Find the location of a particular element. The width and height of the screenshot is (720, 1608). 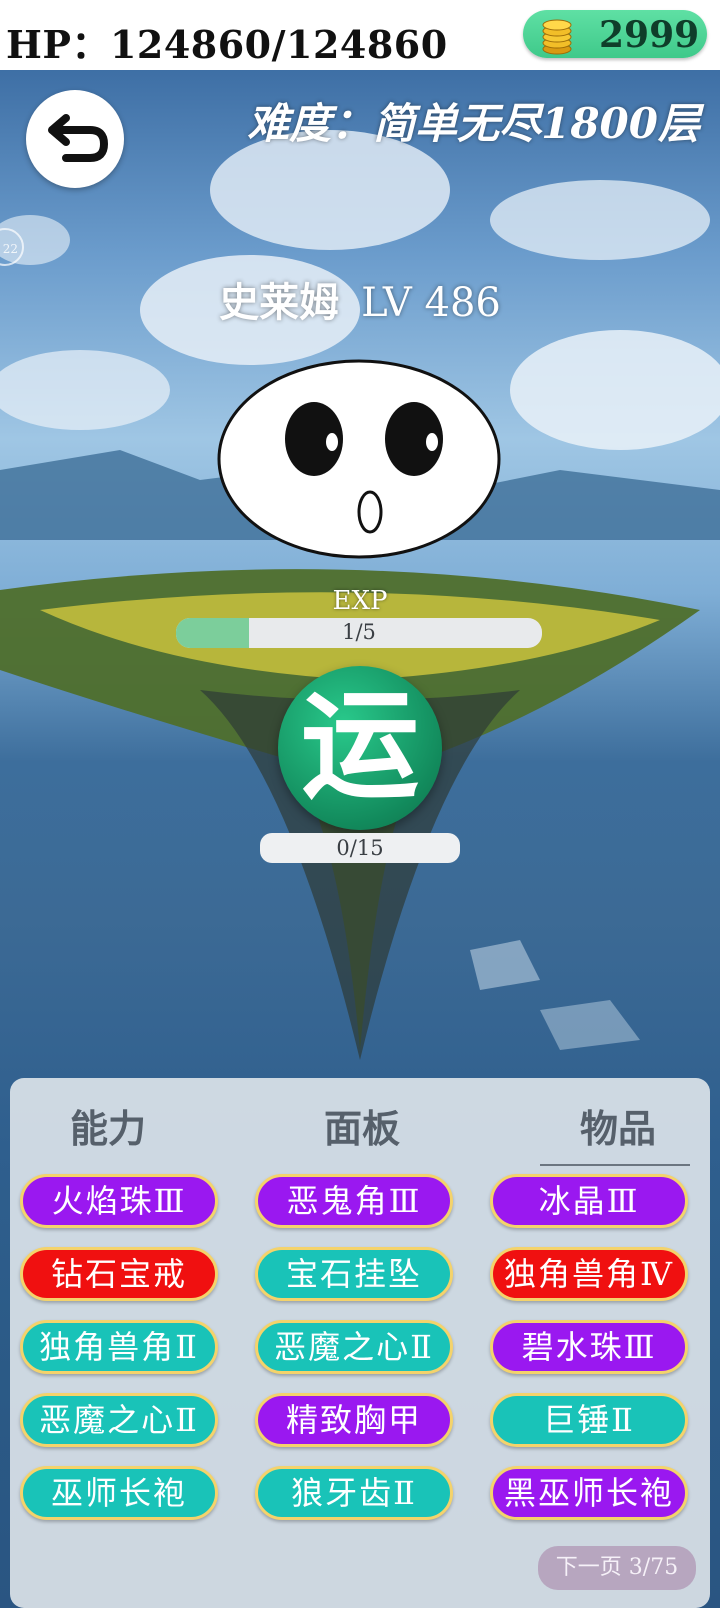

inventory-item: 钻石宝戒 is located at coordinates (119, 1274).